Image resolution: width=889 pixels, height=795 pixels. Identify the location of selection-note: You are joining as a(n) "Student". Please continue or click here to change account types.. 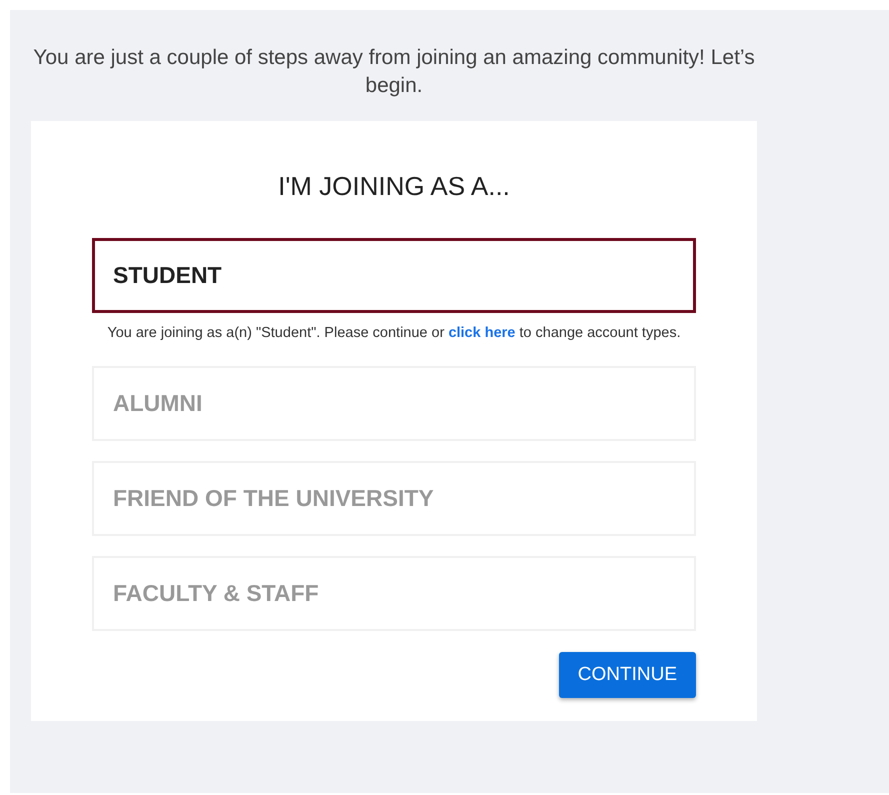
(394, 333).